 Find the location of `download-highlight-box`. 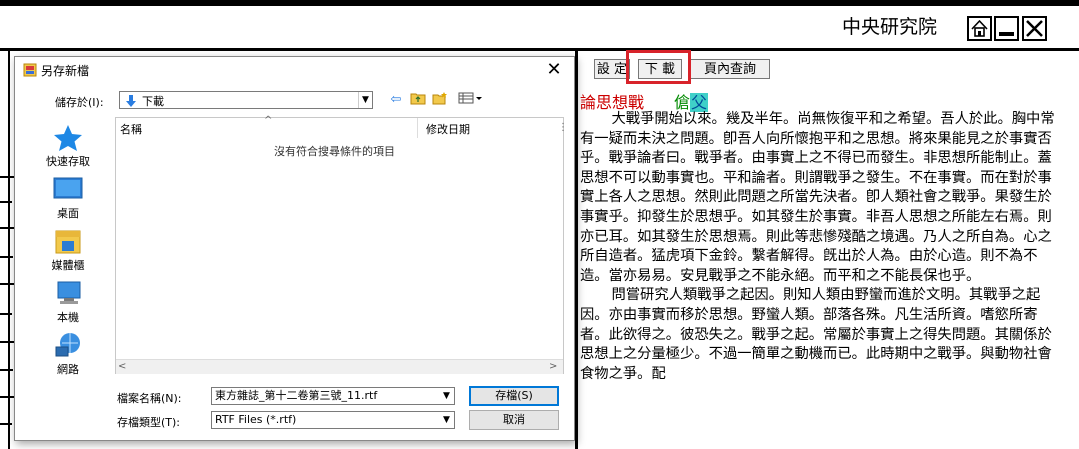

download-highlight-box is located at coordinates (658, 67).